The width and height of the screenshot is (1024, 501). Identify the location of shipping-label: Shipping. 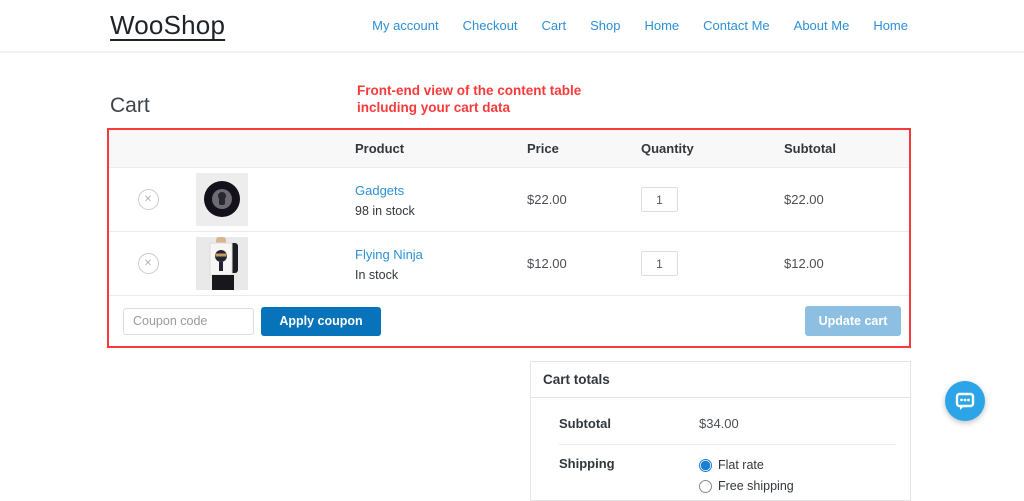
(587, 463).